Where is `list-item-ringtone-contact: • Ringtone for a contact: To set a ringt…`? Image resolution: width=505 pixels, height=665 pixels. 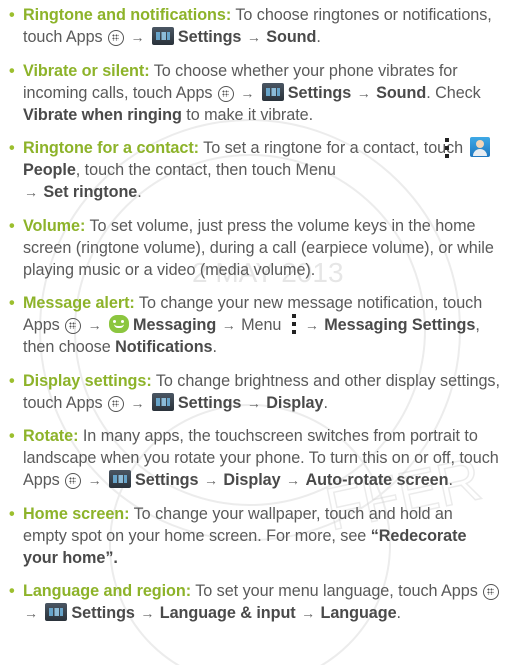 list-item-ringtone-contact: • Ringtone for a contact: To set a ringt… is located at coordinates (255, 170).